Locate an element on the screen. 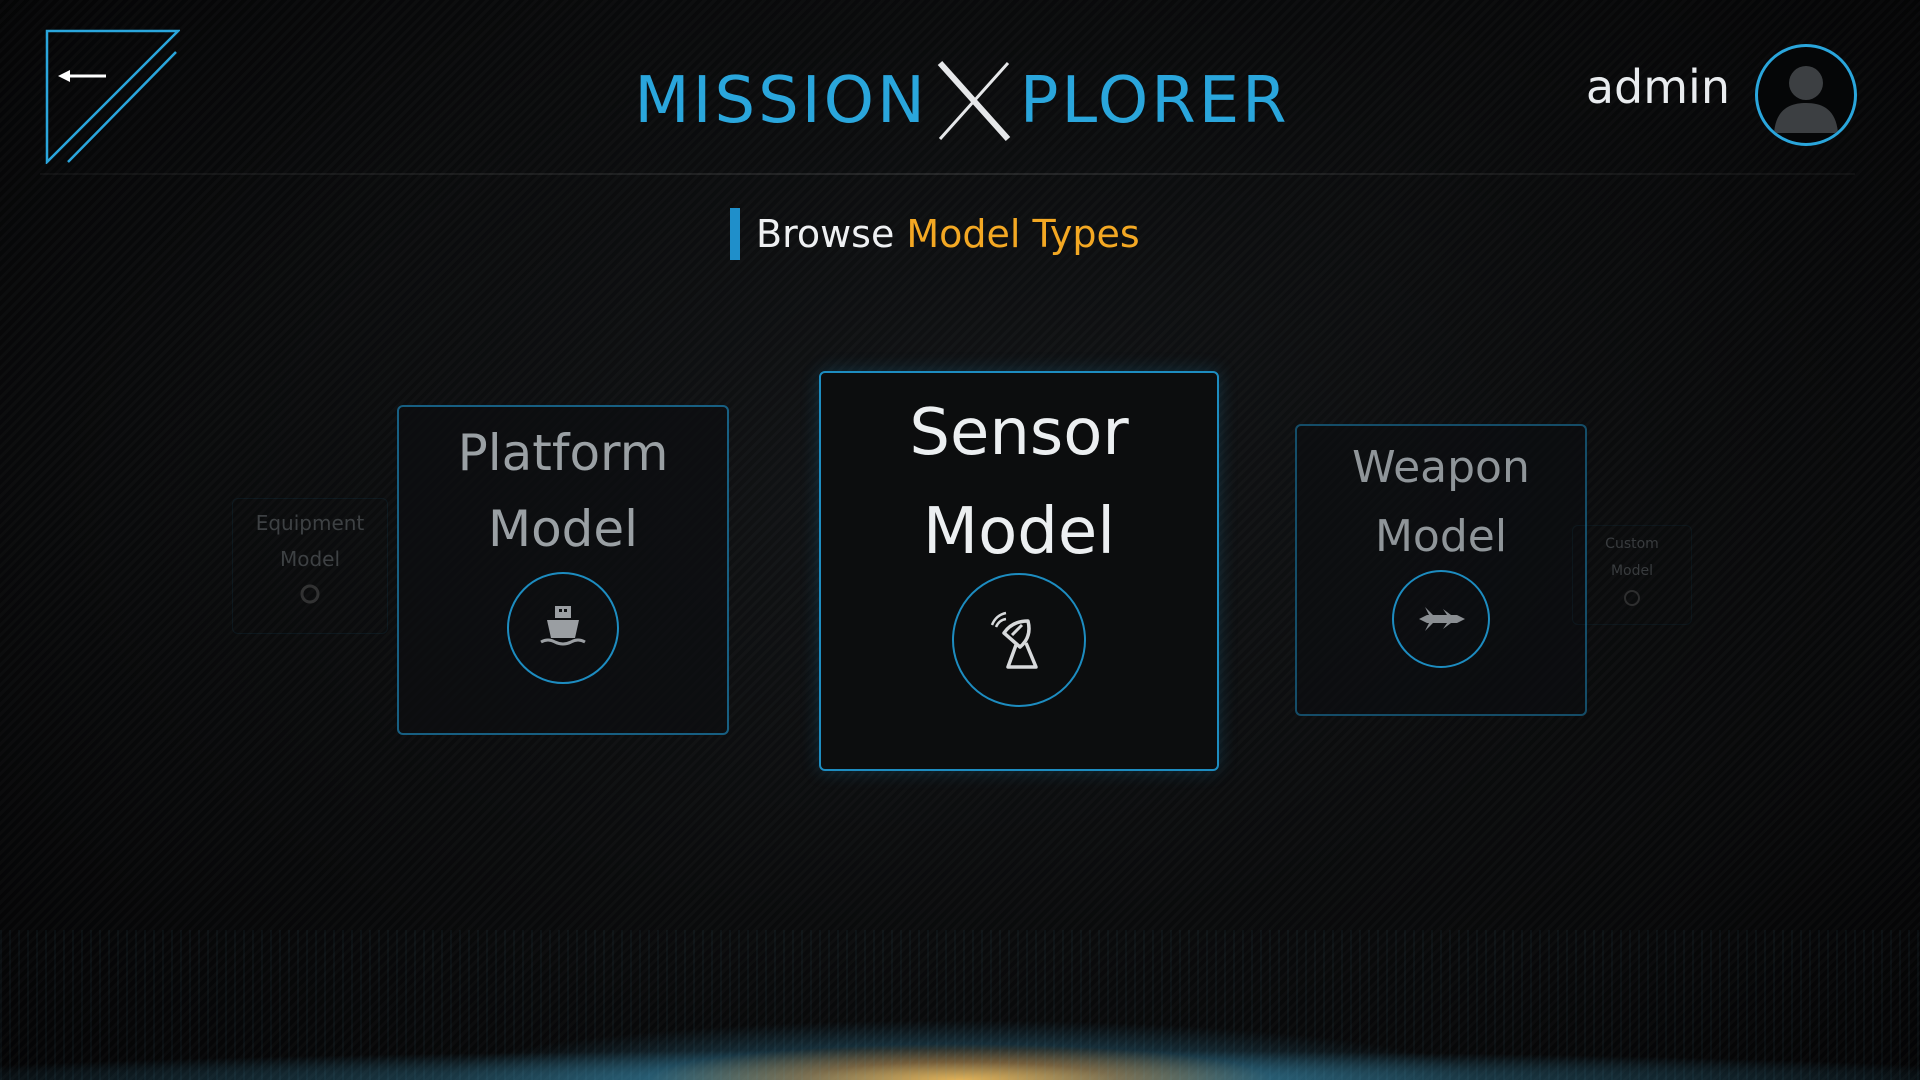 The height and width of the screenshot is (1080, 1920). card-label-line1: Platform is located at coordinates (563, 453).